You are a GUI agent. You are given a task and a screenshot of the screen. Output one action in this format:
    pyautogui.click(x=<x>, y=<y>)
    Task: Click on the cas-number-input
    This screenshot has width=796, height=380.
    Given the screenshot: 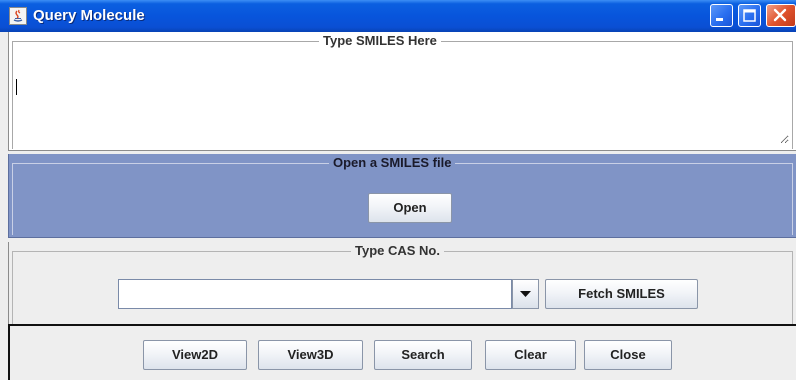 What is the action you would take?
    pyautogui.click(x=315, y=294)
    